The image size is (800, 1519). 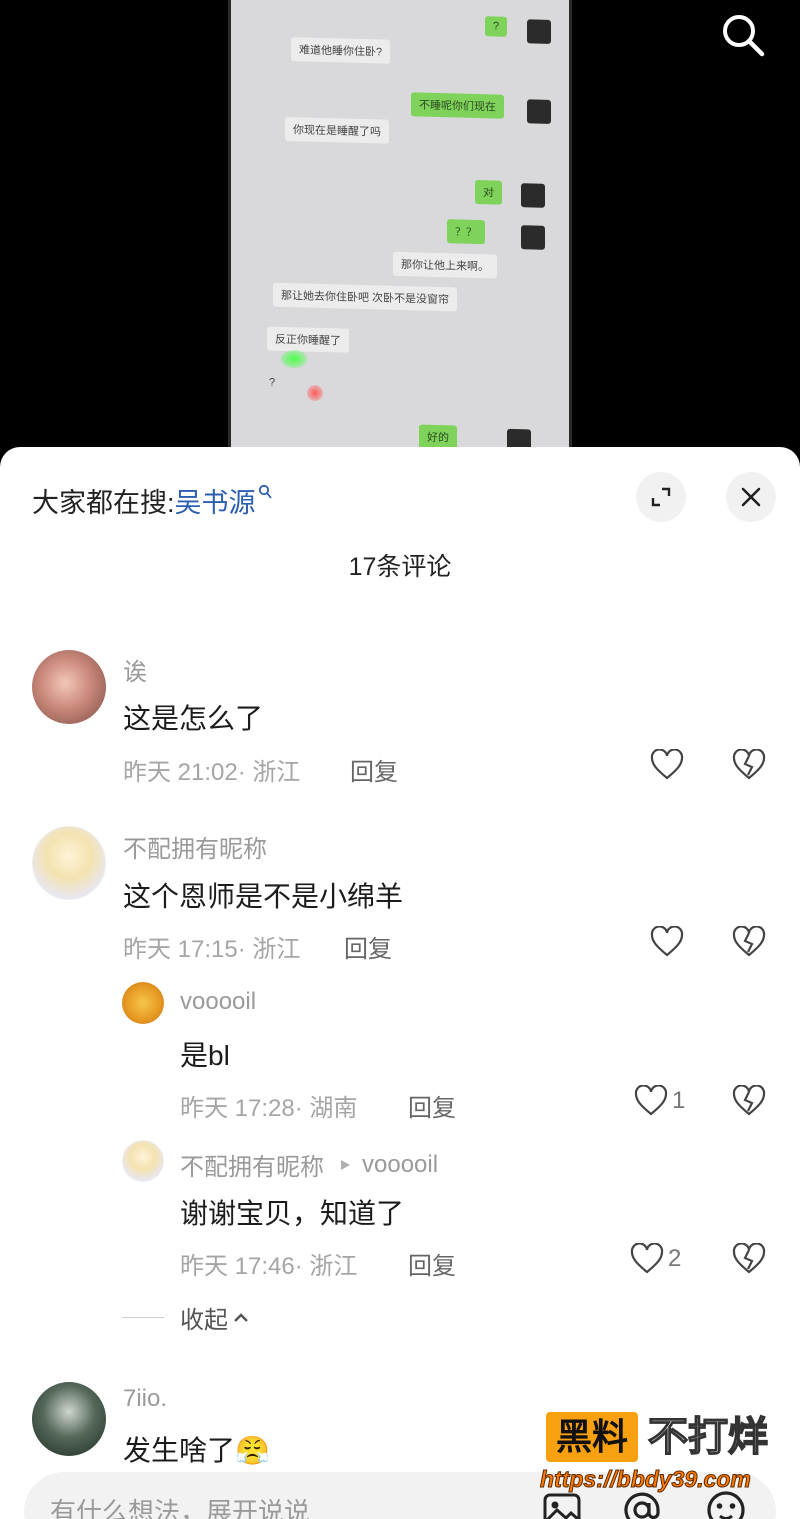 I want to click on divider, so click(x=143, y=1317).